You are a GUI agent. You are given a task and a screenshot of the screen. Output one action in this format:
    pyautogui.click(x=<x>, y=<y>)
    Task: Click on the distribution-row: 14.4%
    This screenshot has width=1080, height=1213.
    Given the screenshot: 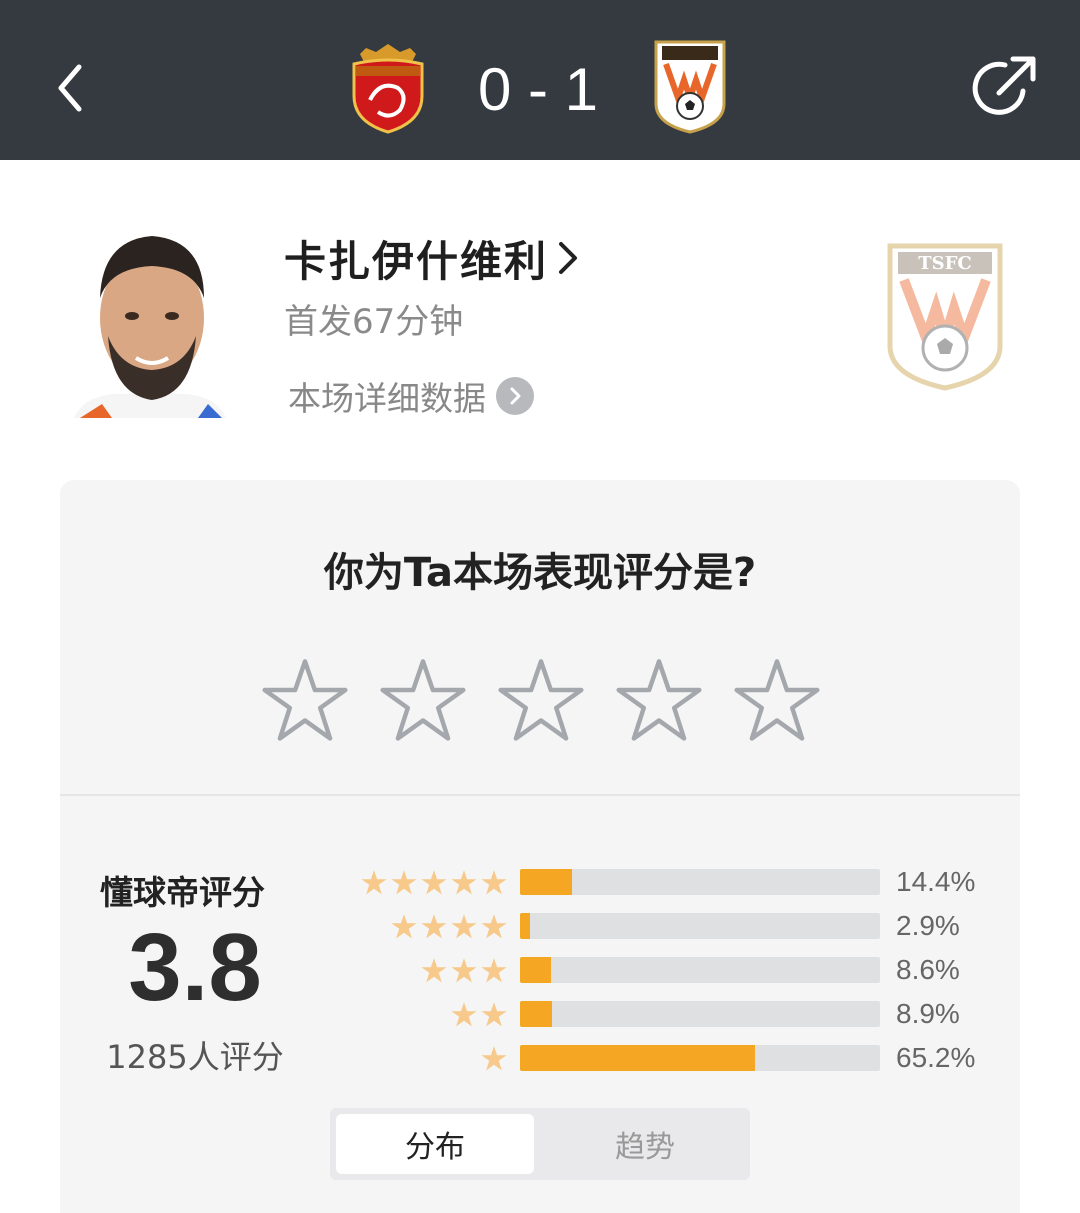 What is the action you would take?
    pyautogui.click(x=670, y=881)
    